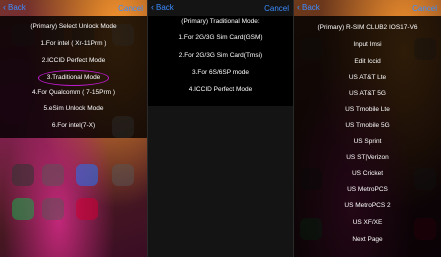 Image resolution: width=441 pixels, height=257 pixels. What do you see at coordinates (220, 38) in the screenshot?
I see `menu-item: 1.For 2G/3G Sim Card(GSM)` at bounding box center [220, 38].